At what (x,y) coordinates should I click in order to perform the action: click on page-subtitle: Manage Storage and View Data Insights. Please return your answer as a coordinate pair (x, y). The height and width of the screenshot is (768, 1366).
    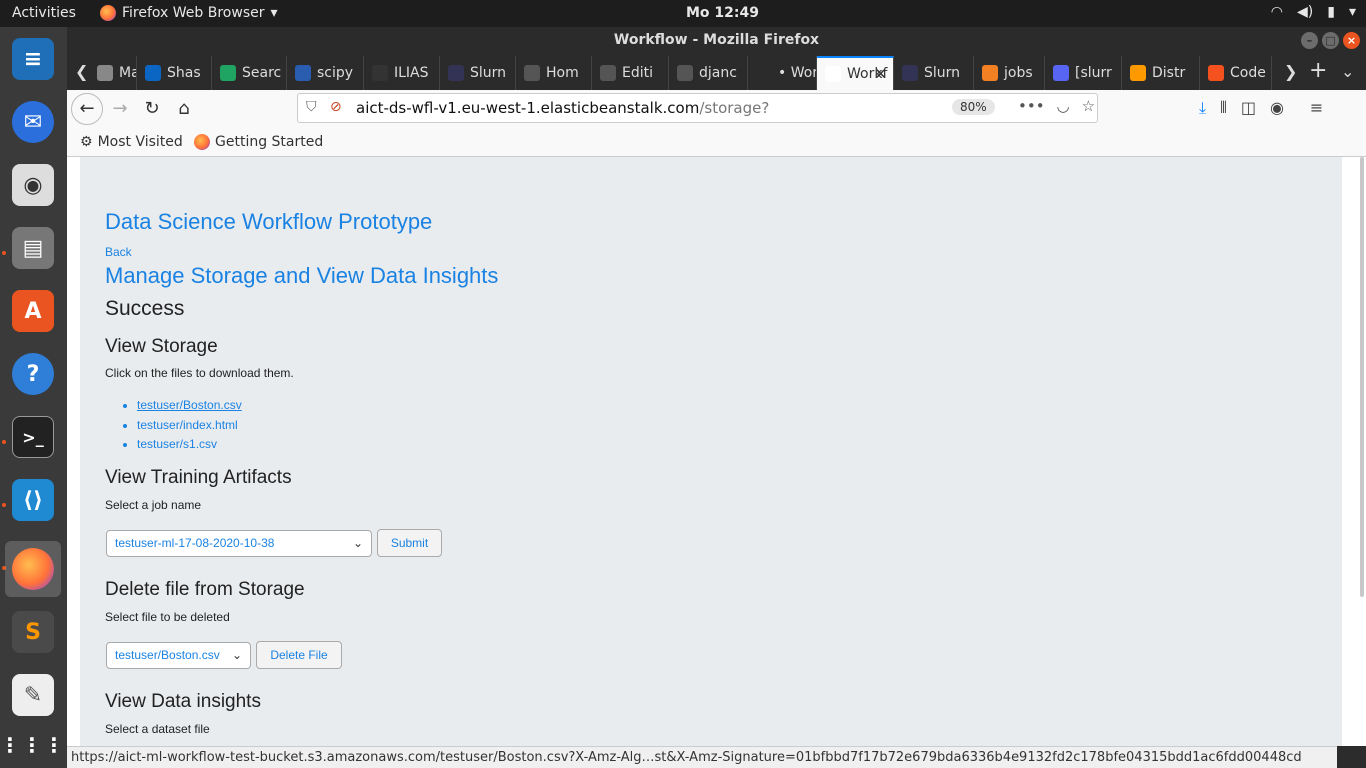
    Looking at the image, I should click on (301, 276).